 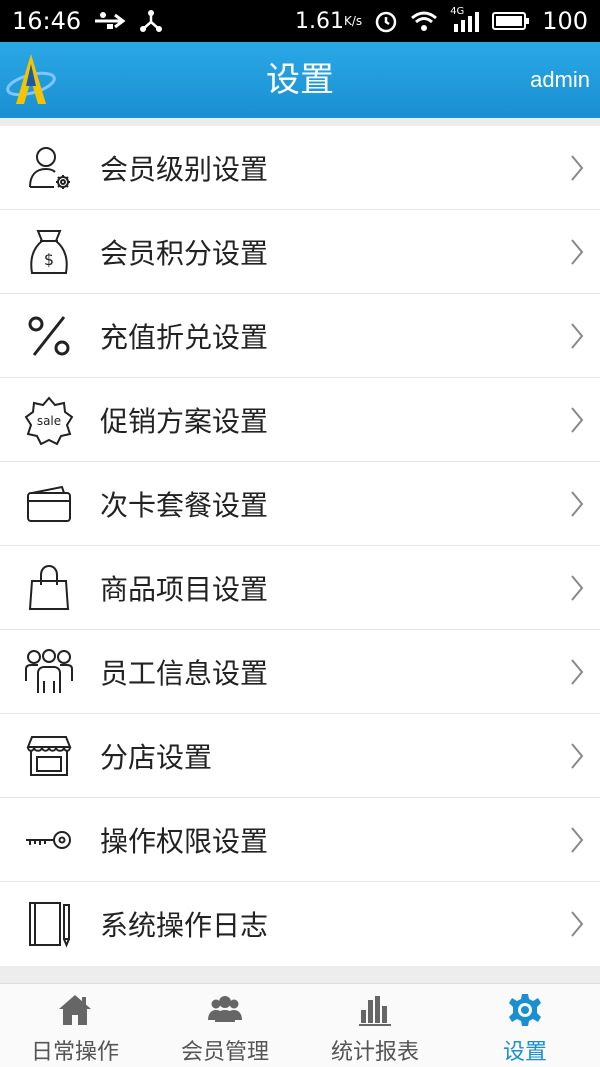 I want to click on menu-item-products: 商品项目设置, so click(x=300, y=588).